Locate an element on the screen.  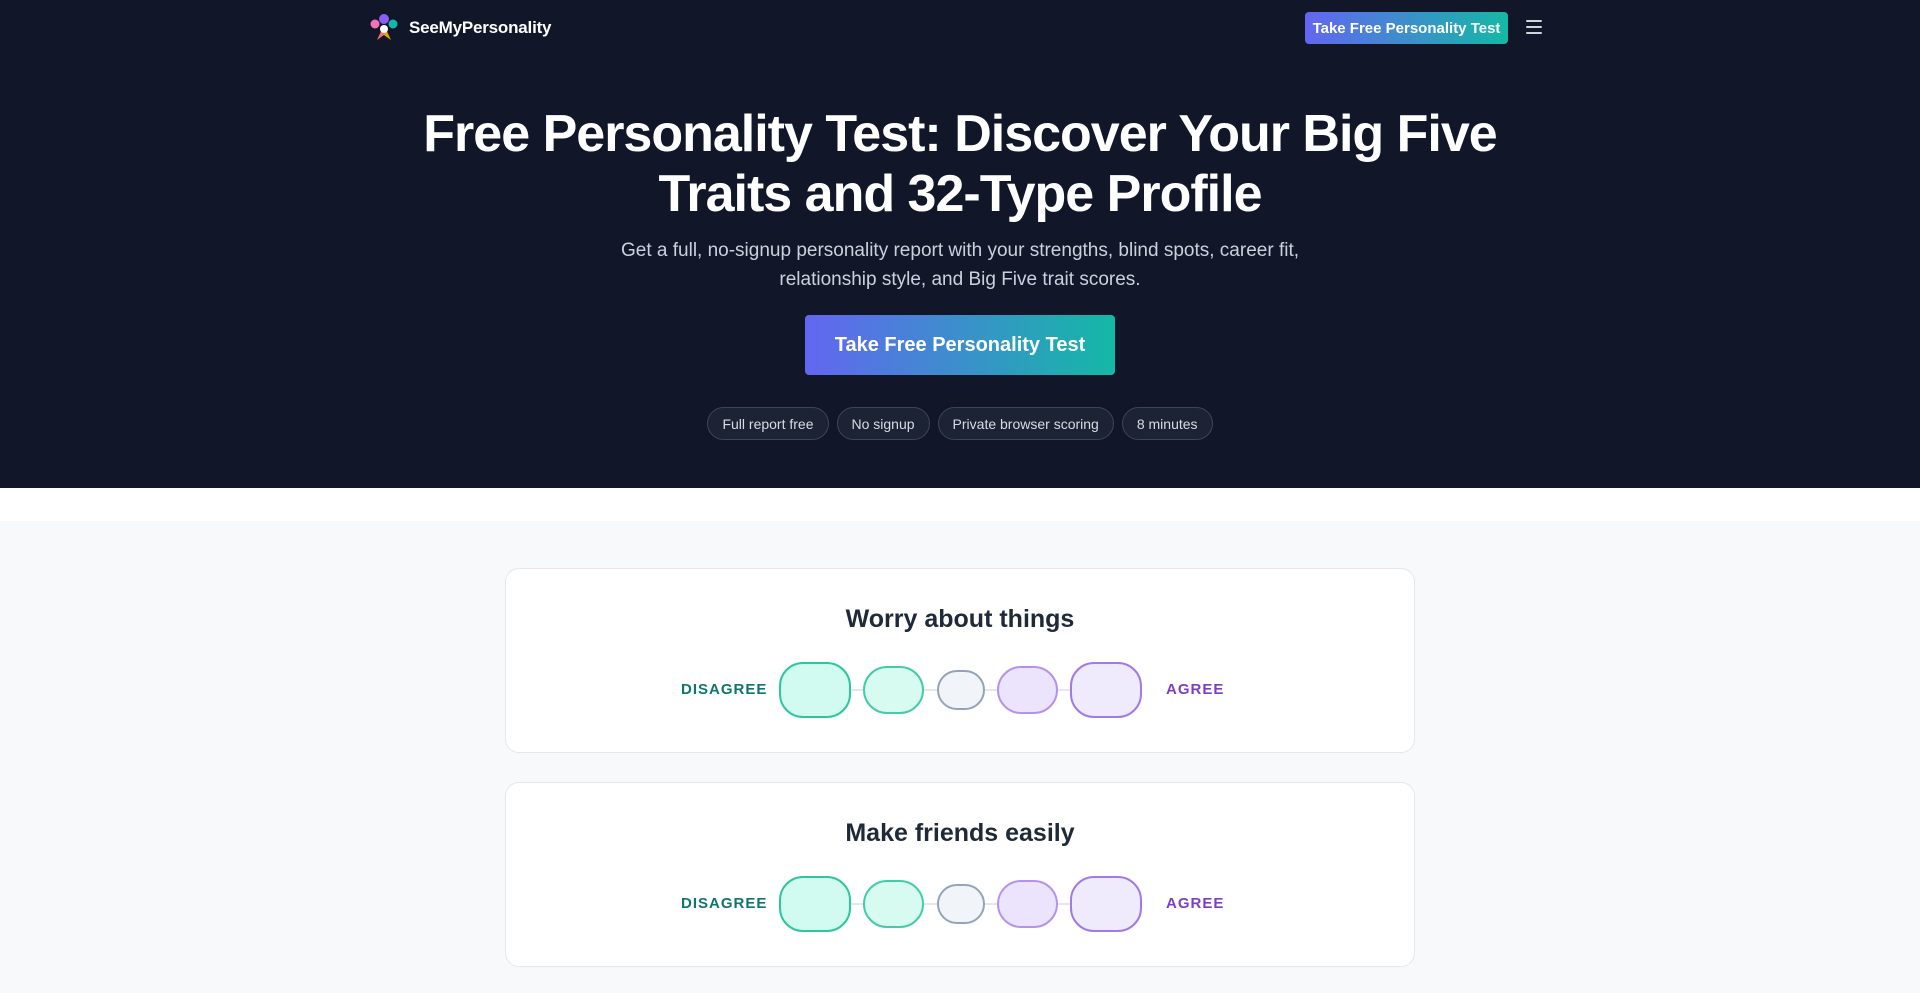
brand-logo: SeeMyPersonality is located at coordinates (460, 28).